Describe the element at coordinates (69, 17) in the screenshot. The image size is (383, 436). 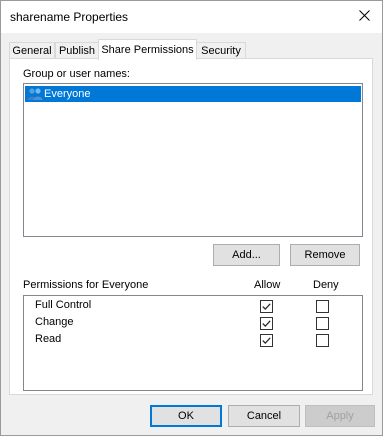
I see `dialog-title: sharename Properties` at that location.